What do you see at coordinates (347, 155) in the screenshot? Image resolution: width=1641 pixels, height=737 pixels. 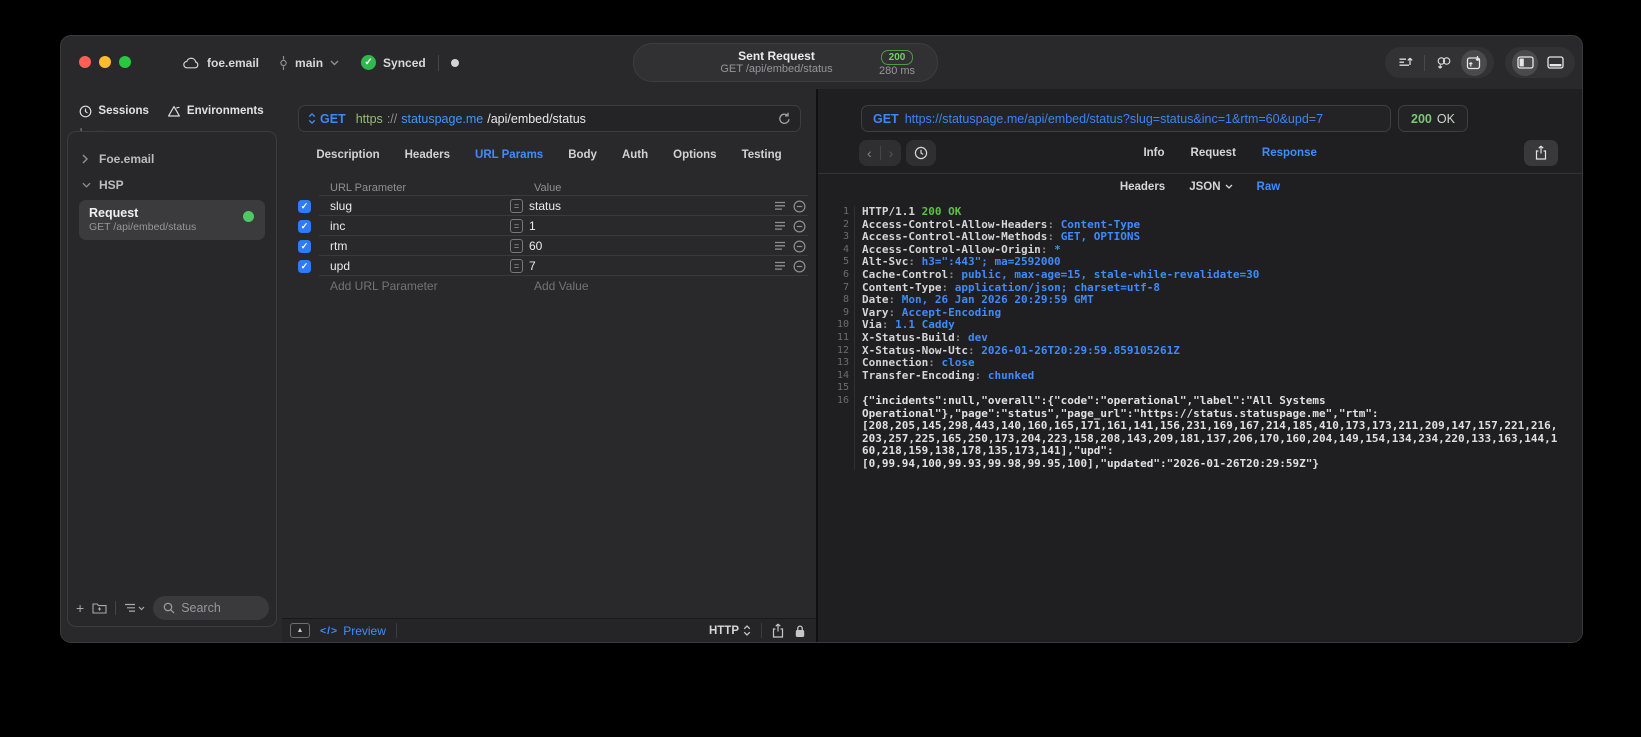 I see `request-tab-description: Description` at bounding box center [347, 155].